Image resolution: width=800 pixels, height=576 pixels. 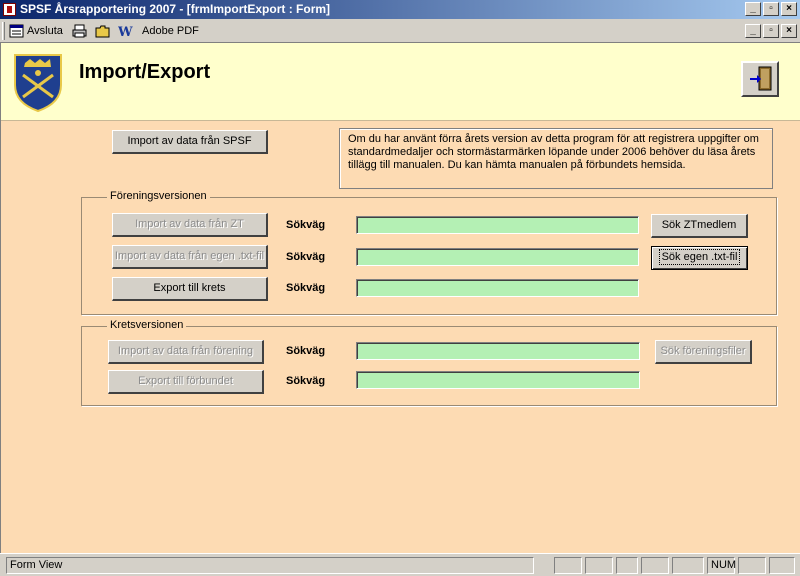 I want to click on forening-group-label: Föreningsversionen, so click(x=158, y=196).